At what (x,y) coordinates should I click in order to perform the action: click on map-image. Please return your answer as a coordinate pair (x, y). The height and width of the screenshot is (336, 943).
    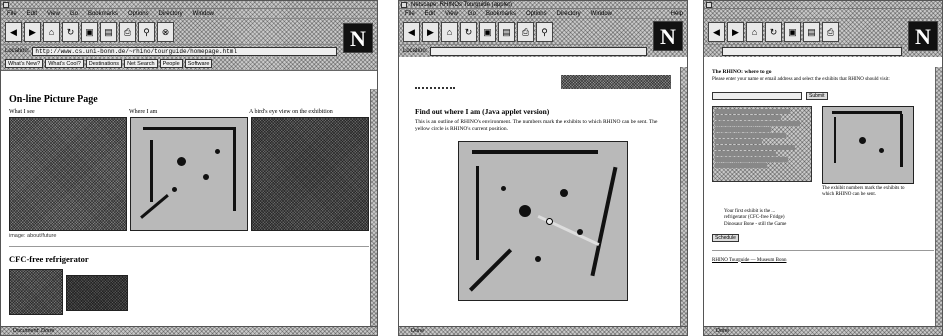
    Looking at the image, I should click on (189, 174).